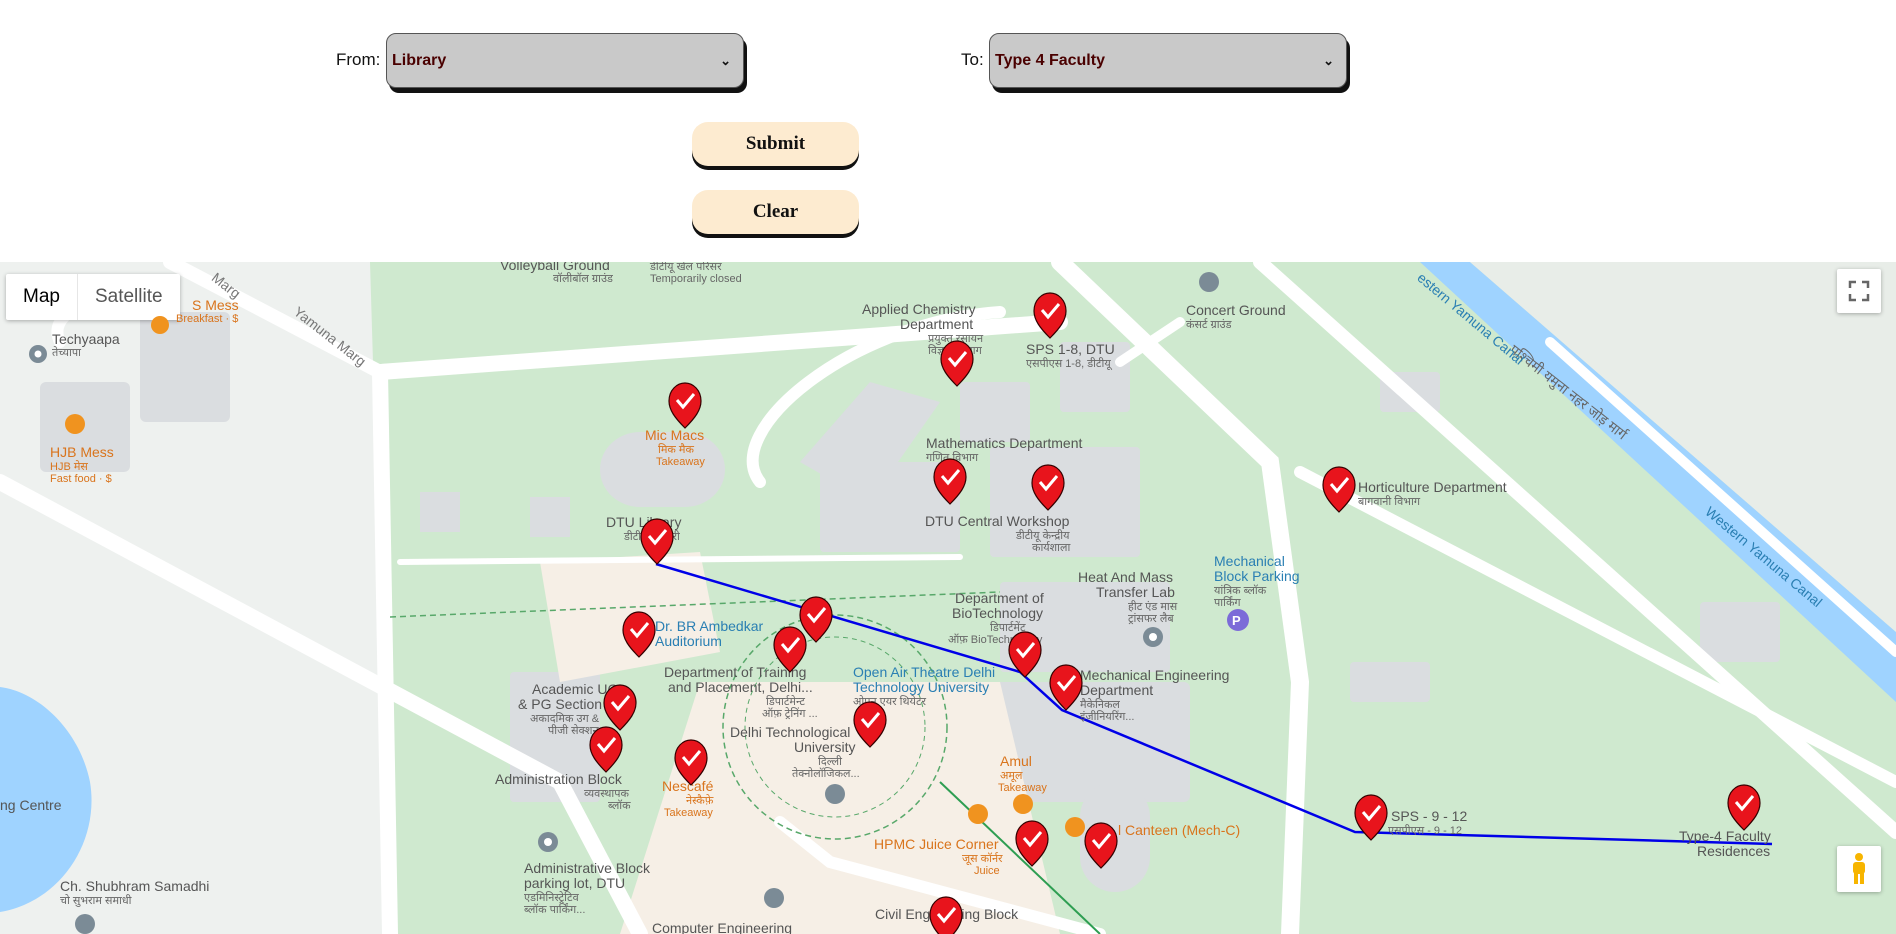  Describe the element at coordinates (358, 59) in the screenshot. I see `from-label: From:` at that location.